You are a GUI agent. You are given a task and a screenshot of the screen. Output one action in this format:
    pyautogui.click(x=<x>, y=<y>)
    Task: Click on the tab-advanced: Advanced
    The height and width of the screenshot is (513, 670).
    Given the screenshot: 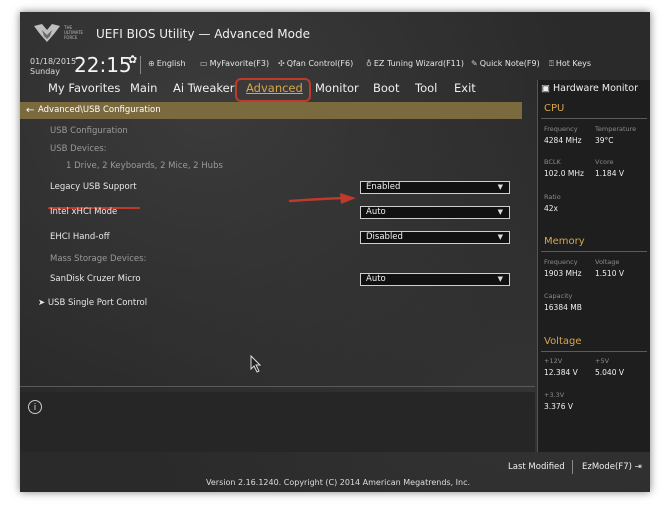 What is the action you would take?
    pyautogui.click(x=274, y=88)
    